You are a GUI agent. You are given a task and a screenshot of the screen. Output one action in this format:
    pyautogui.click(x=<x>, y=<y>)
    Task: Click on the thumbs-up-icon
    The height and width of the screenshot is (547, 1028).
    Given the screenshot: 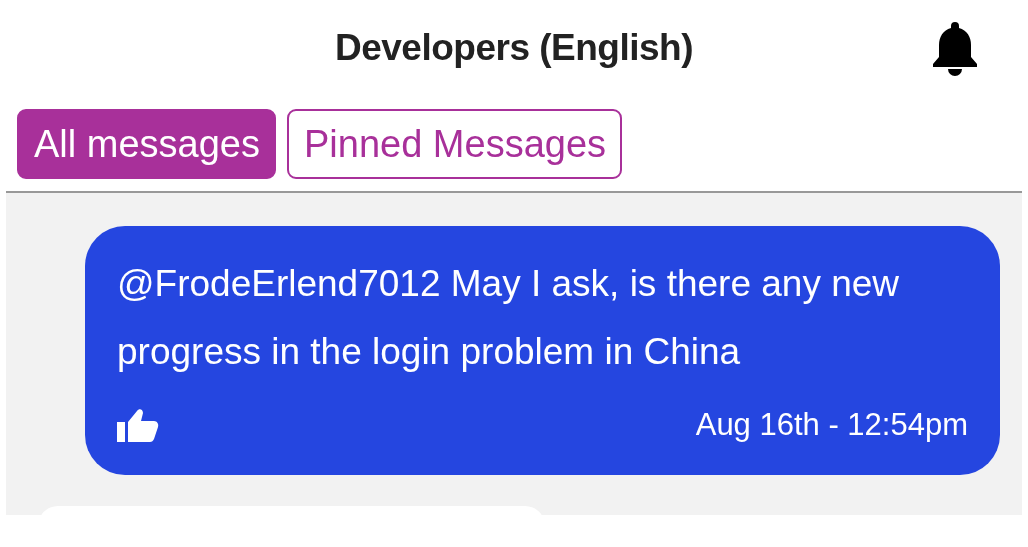 What is the action you would take?
    pyautogui.click(x=138, y=425)
    